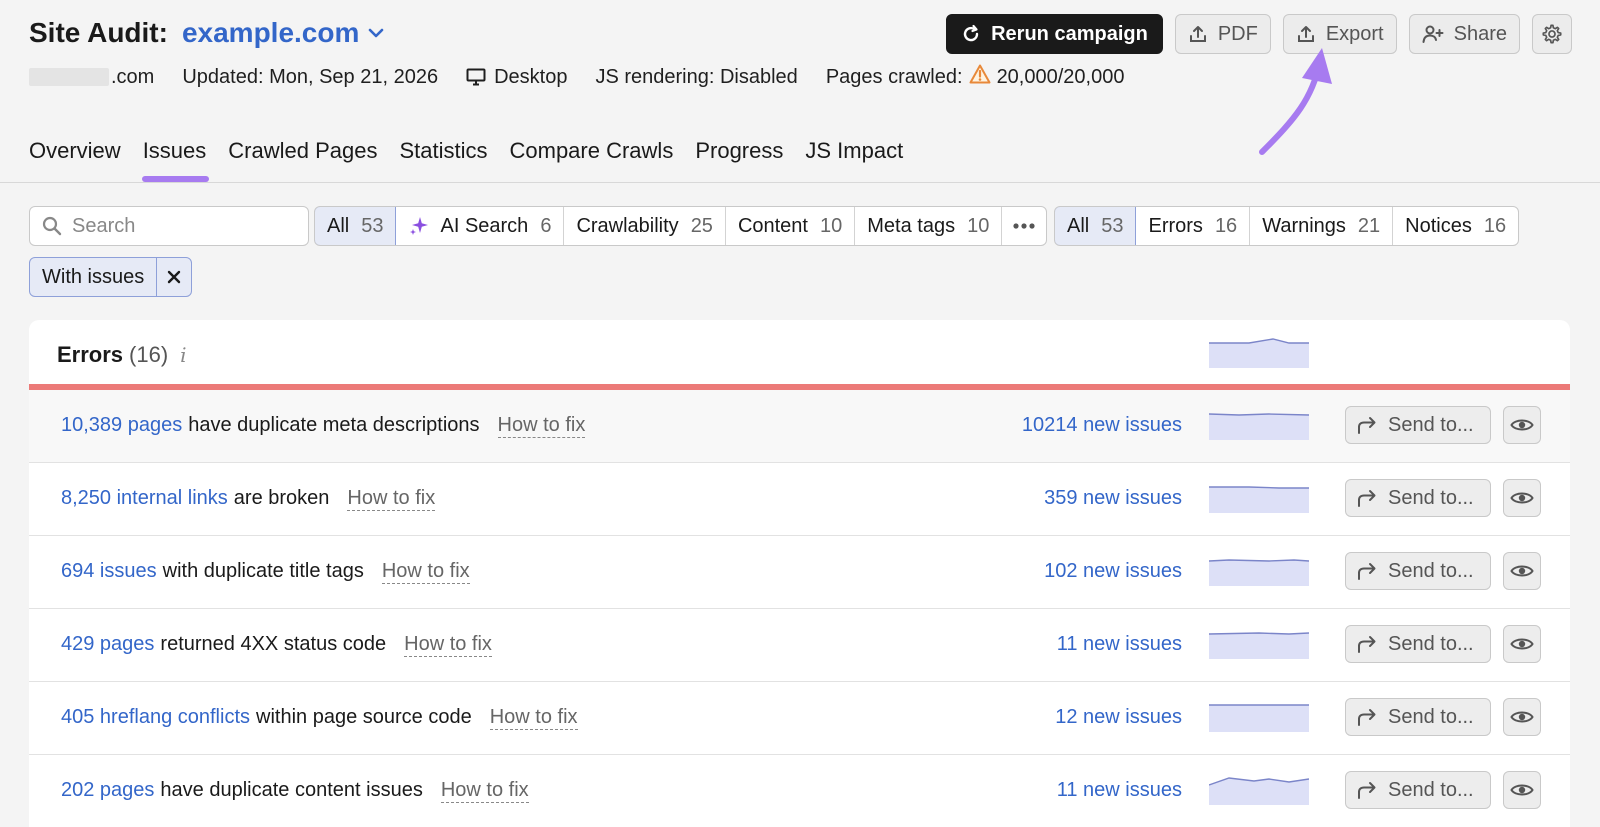 This screenshot has height=827, width=1600. I want to click on errors-title: Errors (16) i, so click(122, 354).